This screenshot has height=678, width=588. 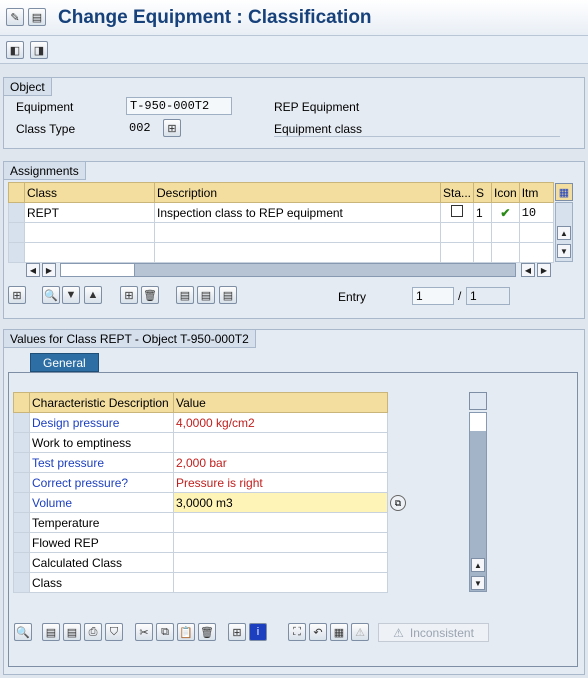 What do you see at coordinates (172, 128) in the screenshot?
I see `class-type-help-icon: ⊞` at bounding box center [172, 128].